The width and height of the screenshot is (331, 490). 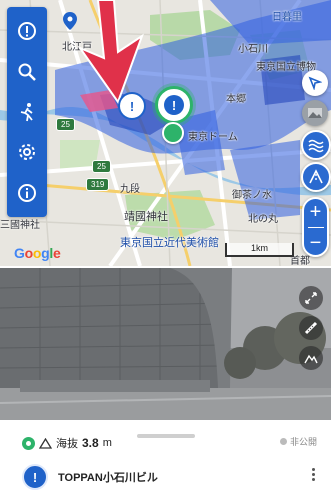 I want to click on alert-icon, so click(x=27, y=31).